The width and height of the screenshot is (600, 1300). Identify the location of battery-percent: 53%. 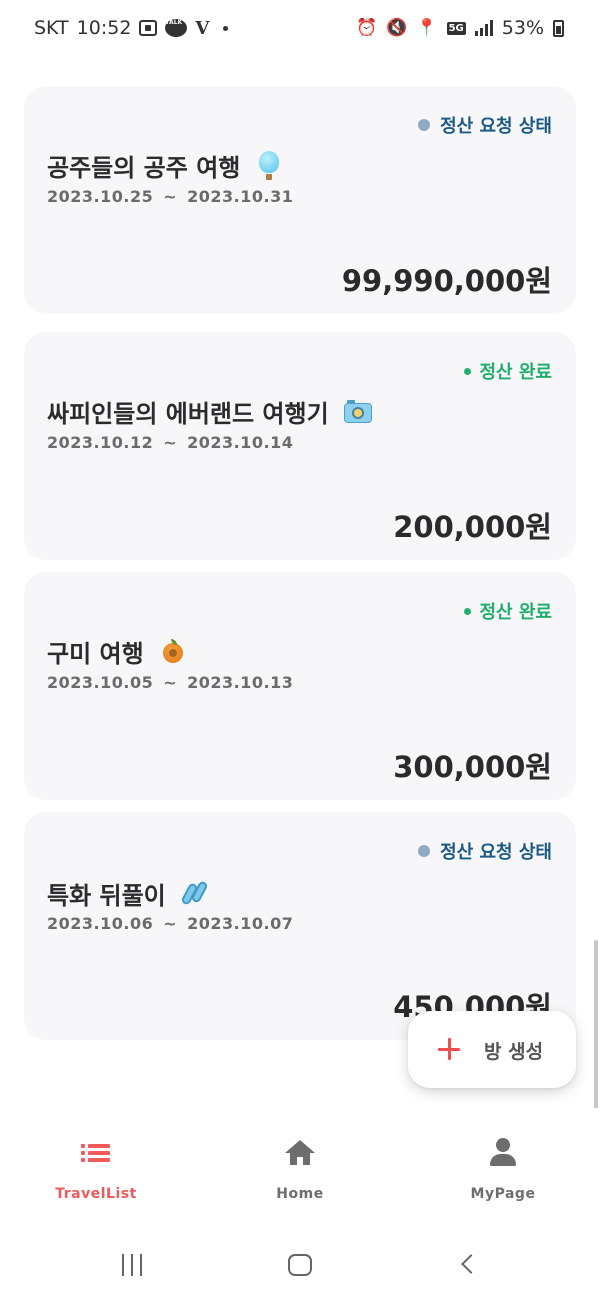
(522, 28).